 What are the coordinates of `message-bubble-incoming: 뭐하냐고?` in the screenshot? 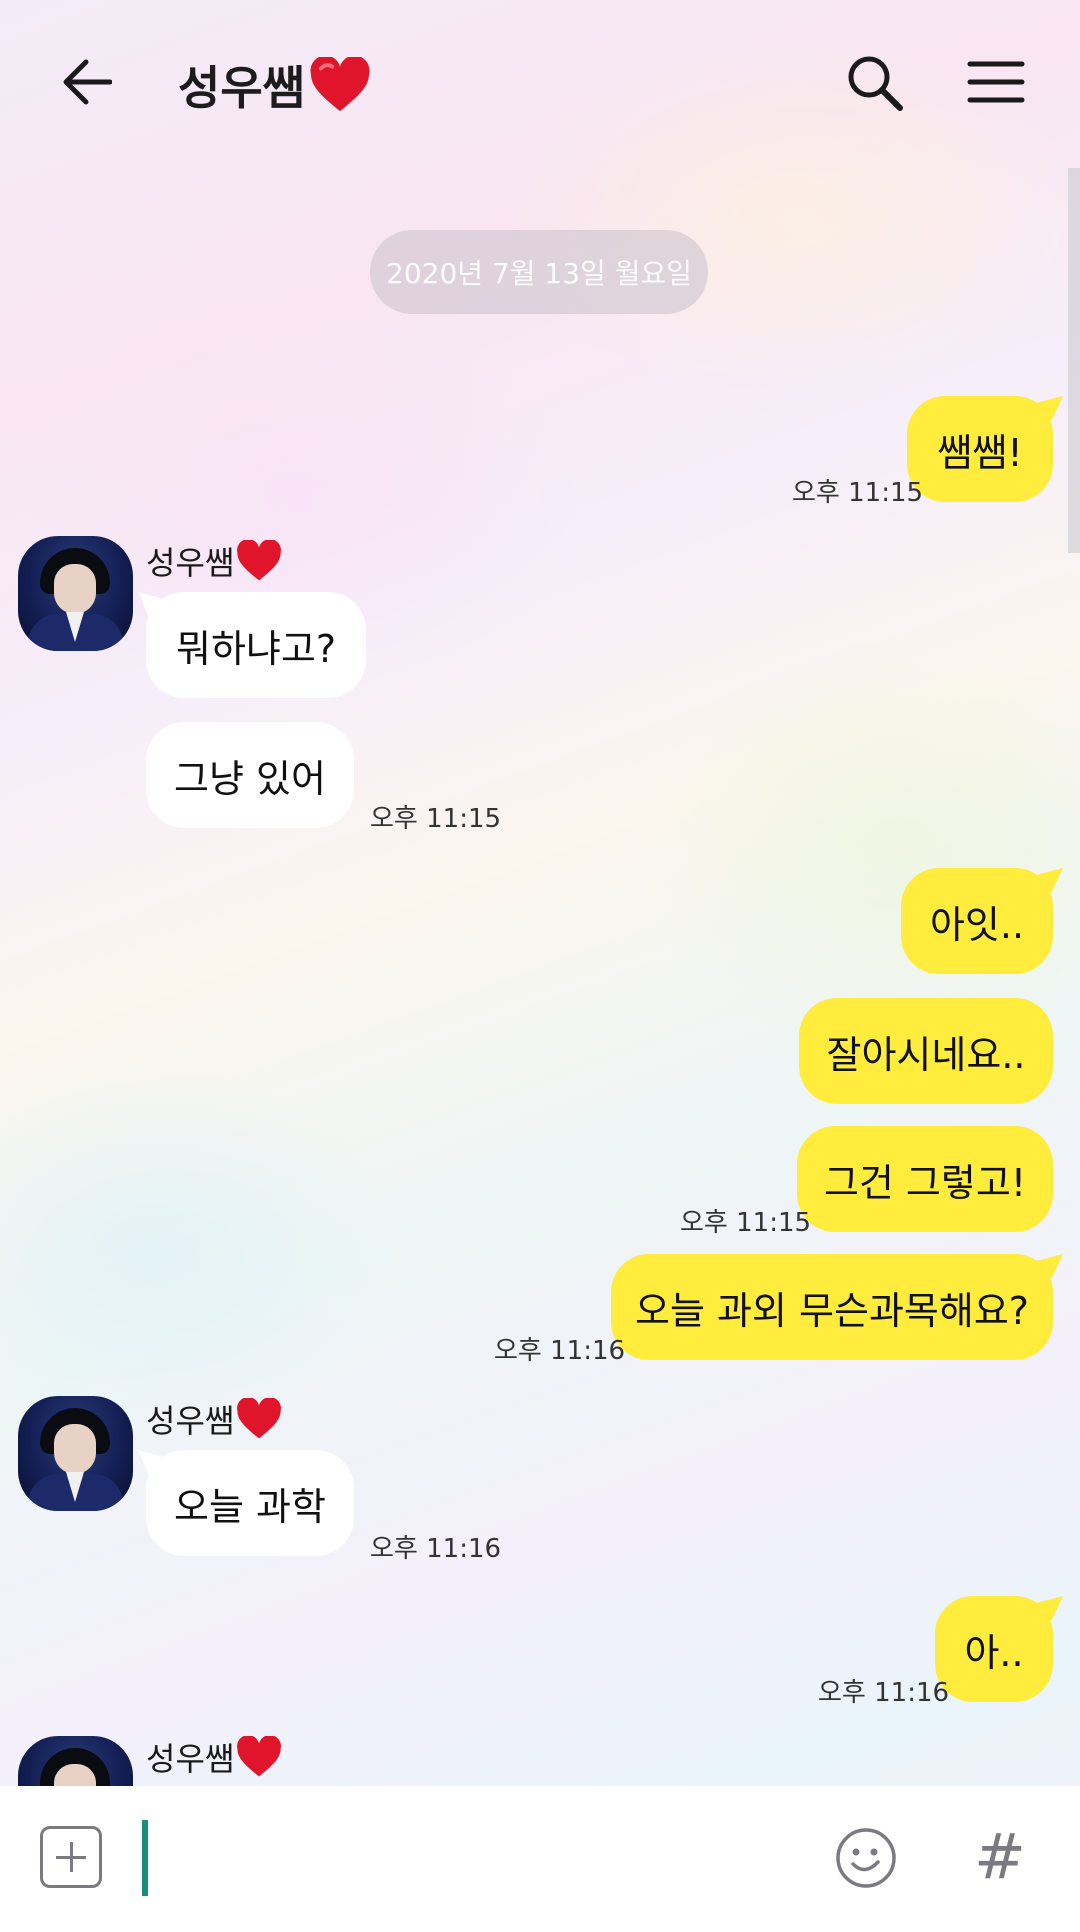 It's located at (256, 645).